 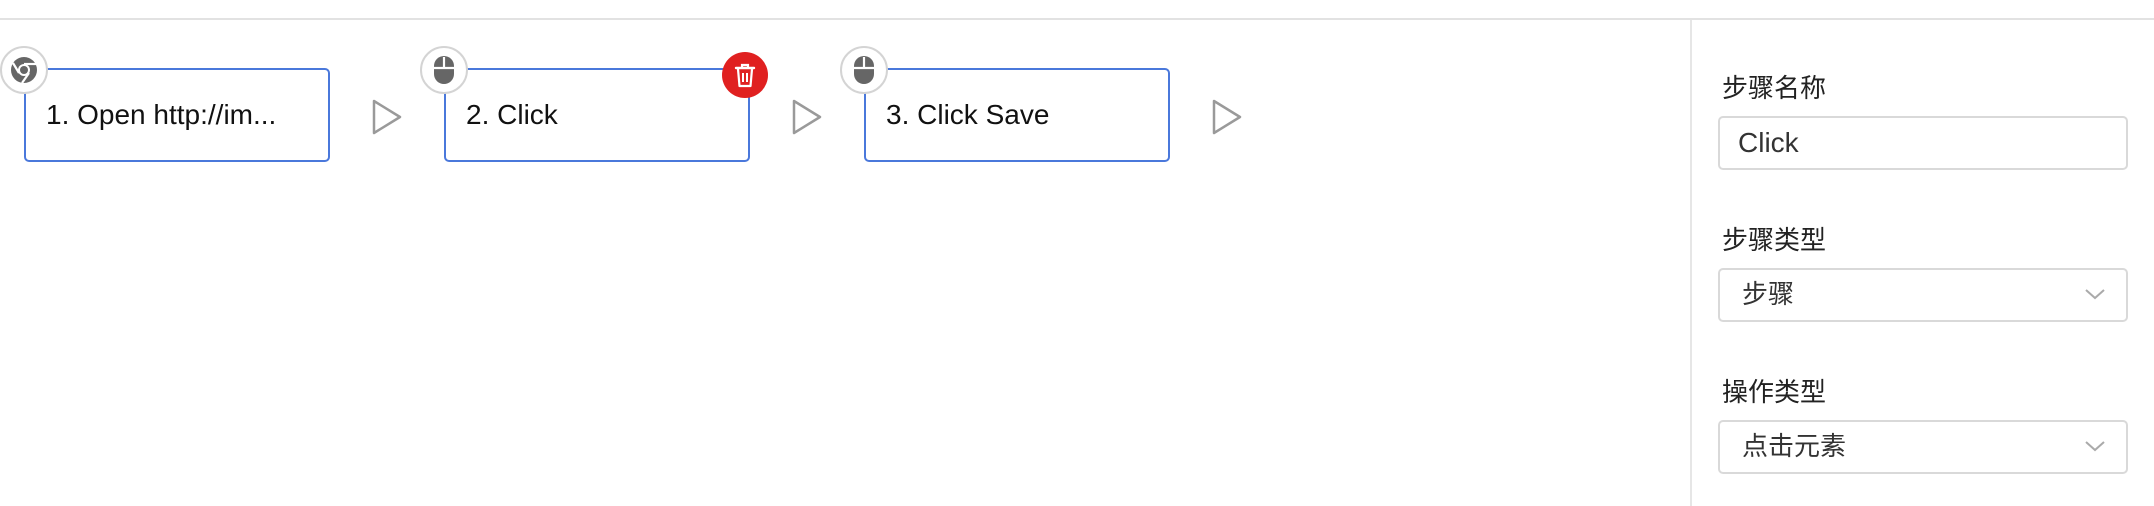 I want to click on step-label: 2. Click, so click(x=512, y=114).